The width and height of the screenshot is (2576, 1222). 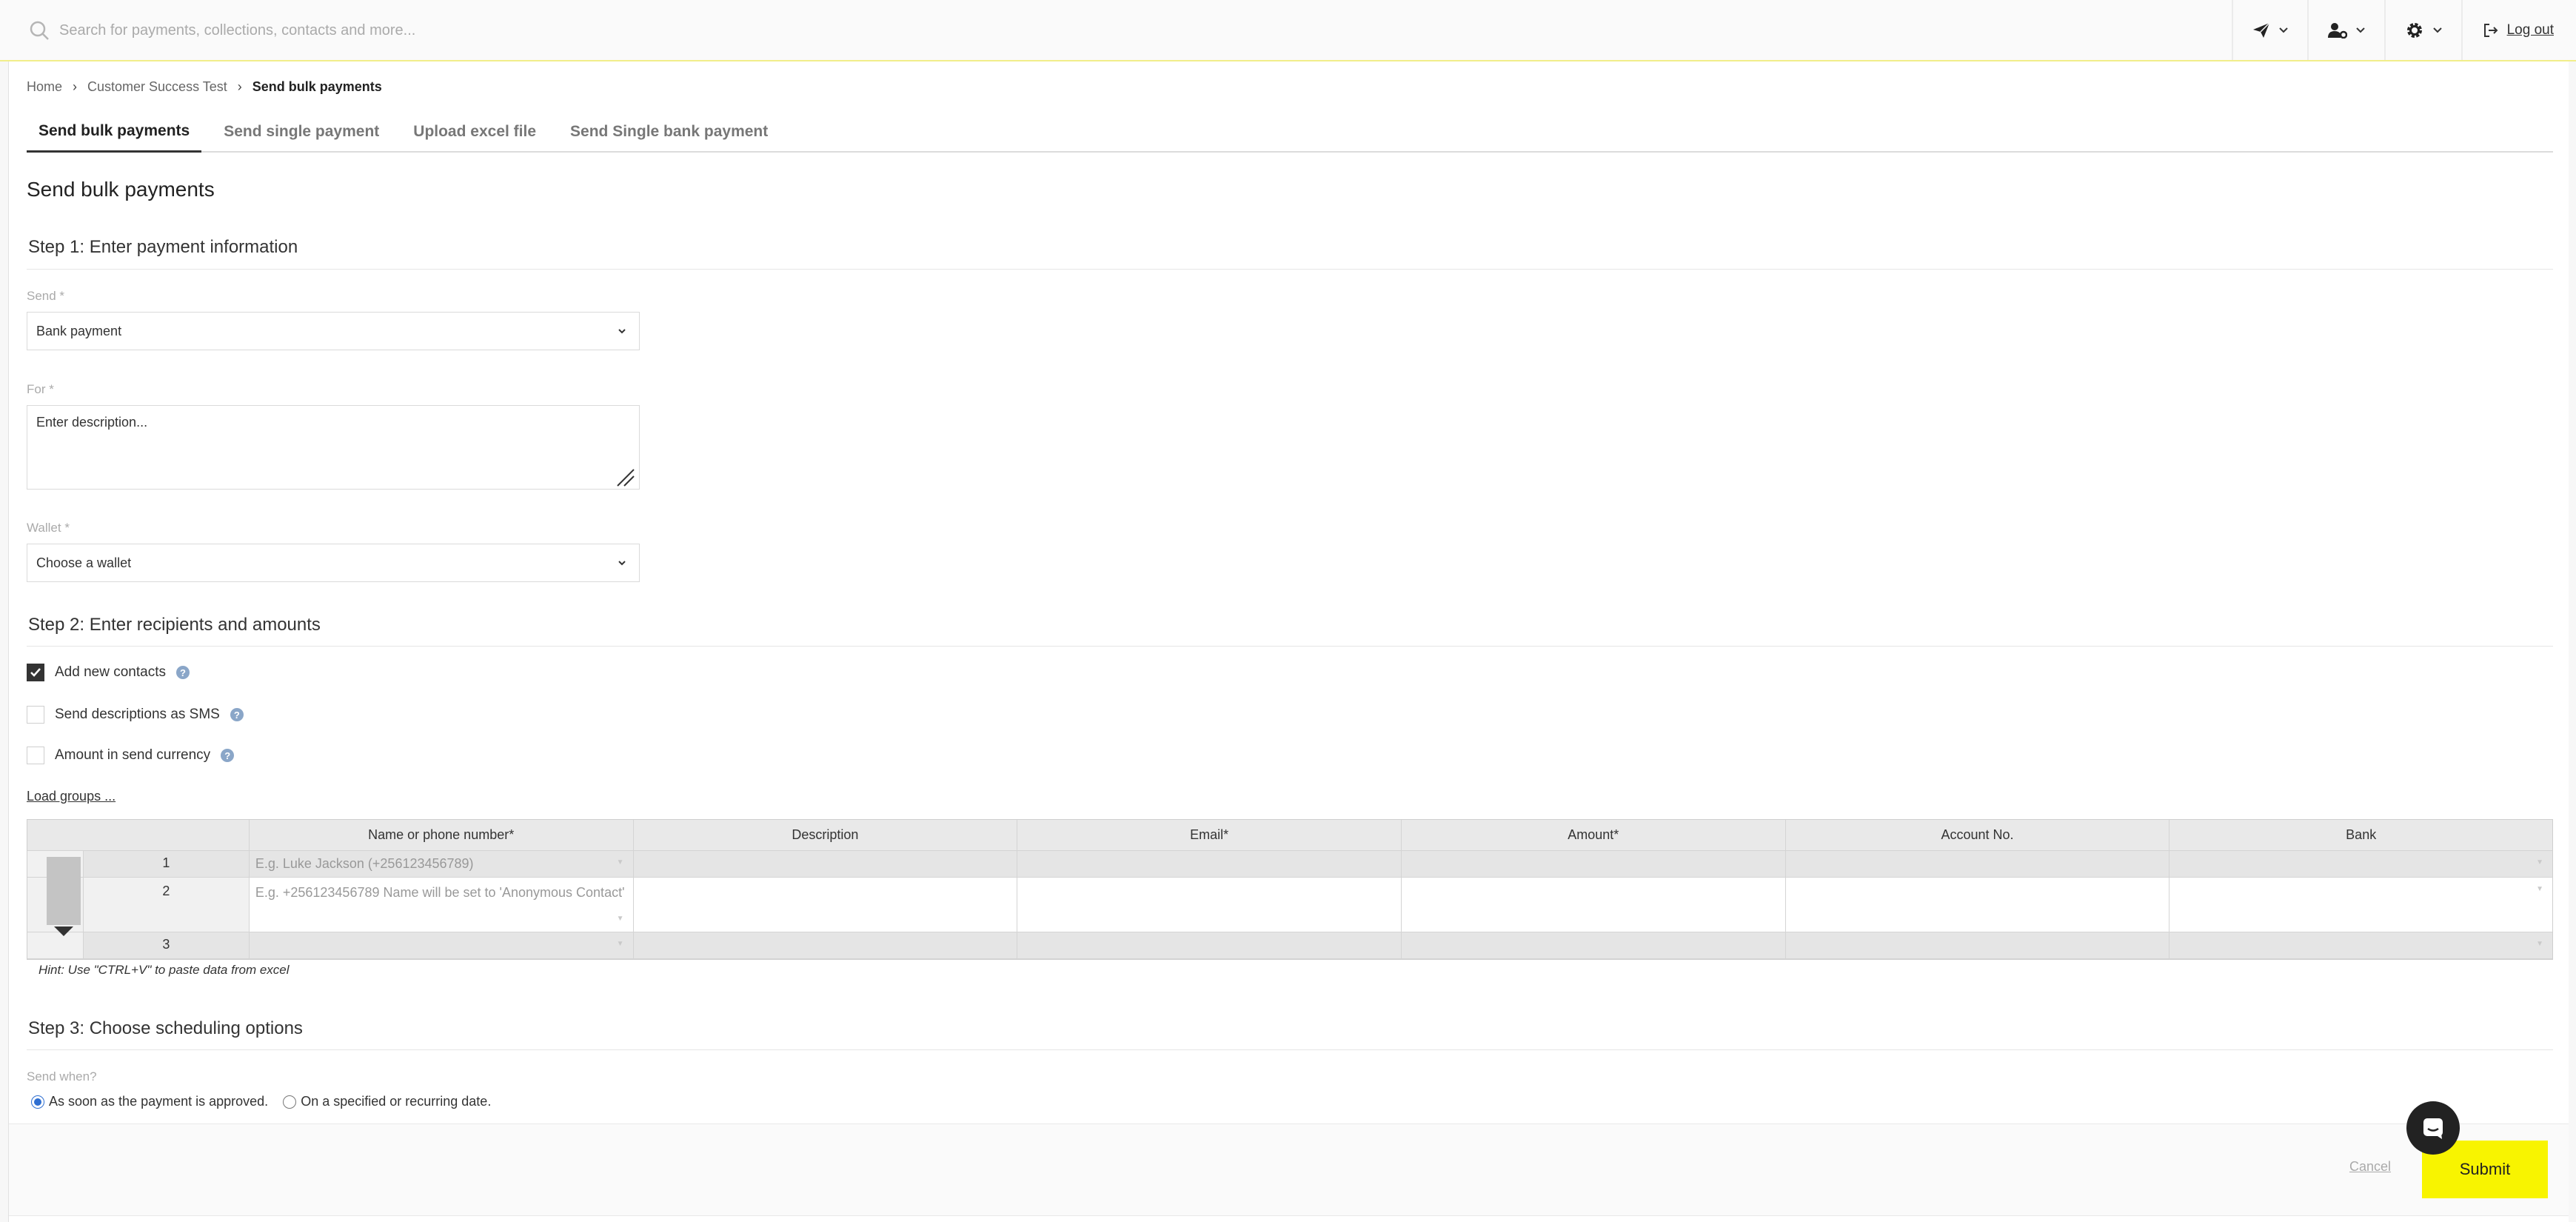 What do you see at coordinates (1289, 1169) in the screenshot?
I see `form-footer: Cancel Submit` at bounding box center [1289, 1169].